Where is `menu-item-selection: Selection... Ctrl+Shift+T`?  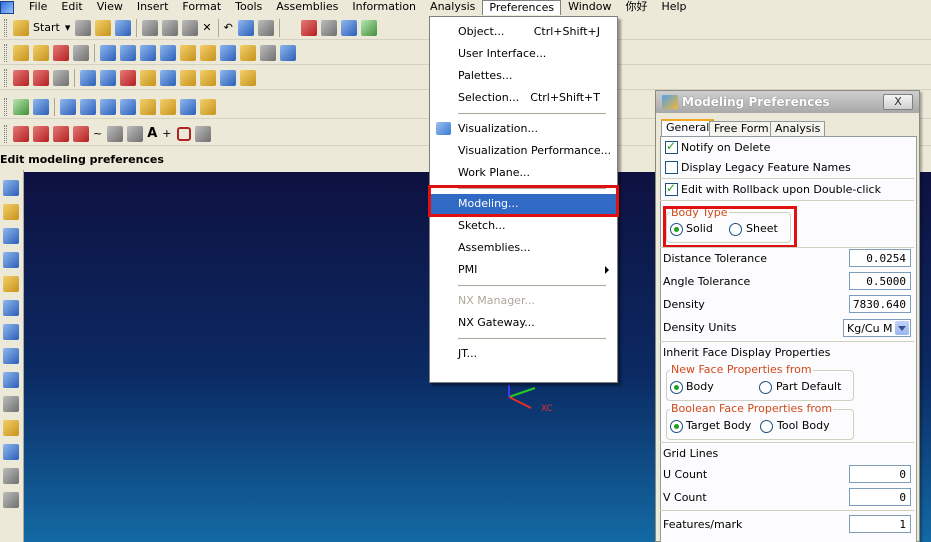
menu-item-selection: Selection... Ctrl+Shift+T is located at coordinates (523, 98).